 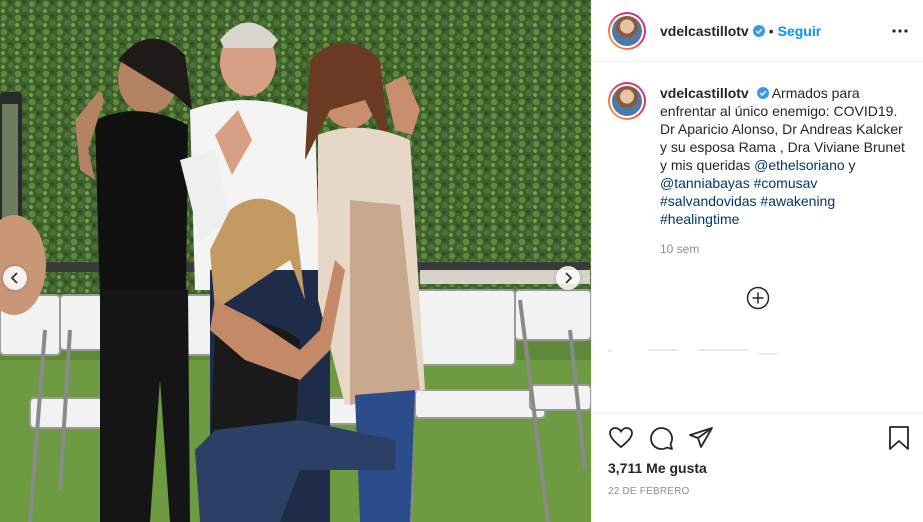 What do you see at coordinates (760, 438) in the screenshot?
I see `action-icons` at bounding box center [760, 438].